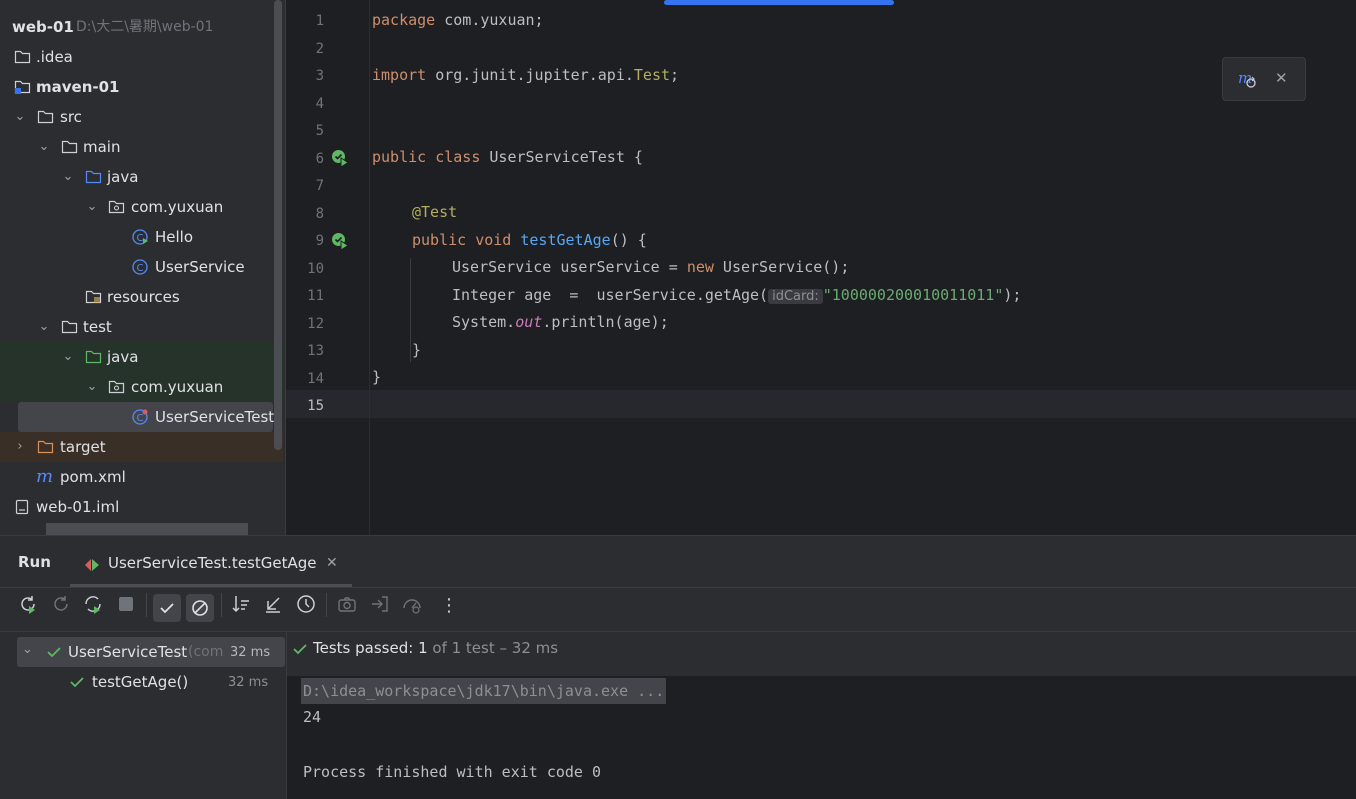  I want to click on run-tab-label: UserServiceTest.testGetAge, so click(212, 563).